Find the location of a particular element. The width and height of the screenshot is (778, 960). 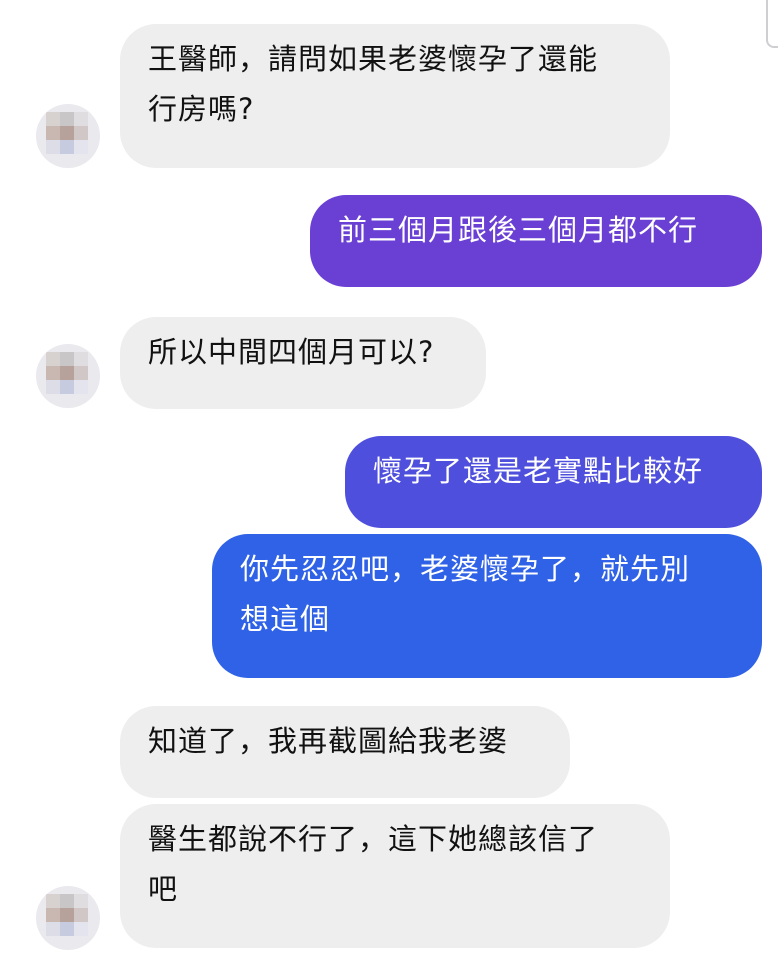

scroll-edge-indicator is located at coordinates (772, 24).